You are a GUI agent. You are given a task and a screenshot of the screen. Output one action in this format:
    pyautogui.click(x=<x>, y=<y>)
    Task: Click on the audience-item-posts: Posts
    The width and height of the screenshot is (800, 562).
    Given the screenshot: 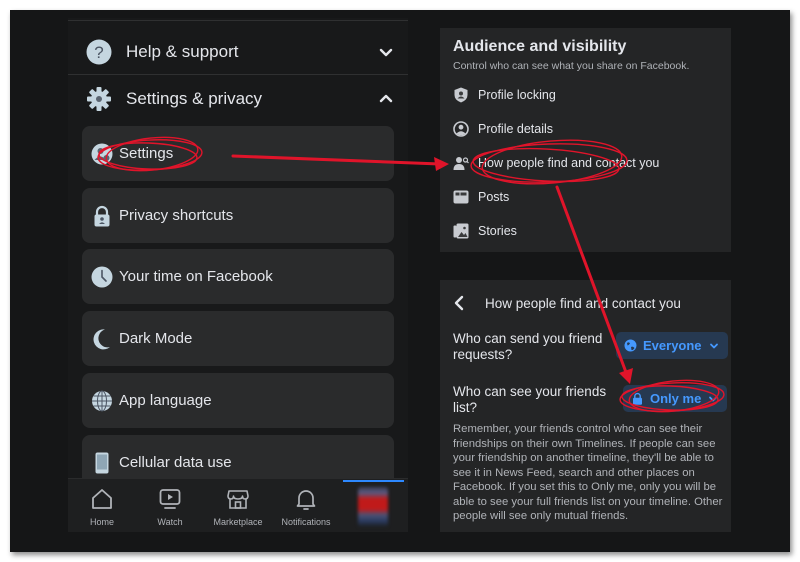 What is the action you would take?
    pyautogui.click(x=588, y=197)
    